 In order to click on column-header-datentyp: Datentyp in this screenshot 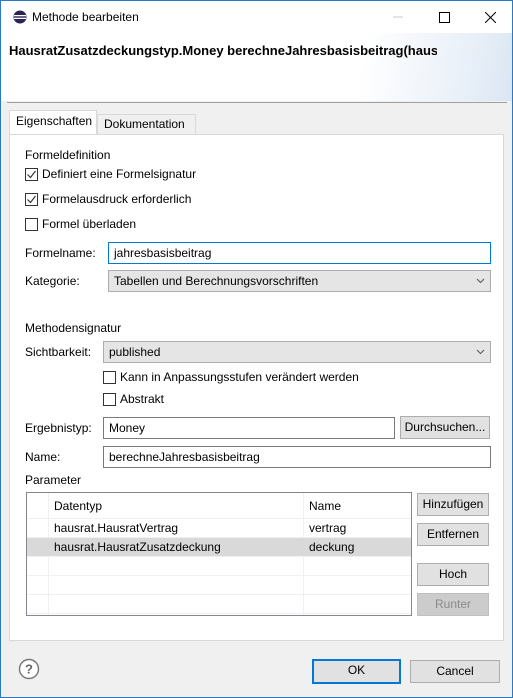, I will do `click(78, 506)`.